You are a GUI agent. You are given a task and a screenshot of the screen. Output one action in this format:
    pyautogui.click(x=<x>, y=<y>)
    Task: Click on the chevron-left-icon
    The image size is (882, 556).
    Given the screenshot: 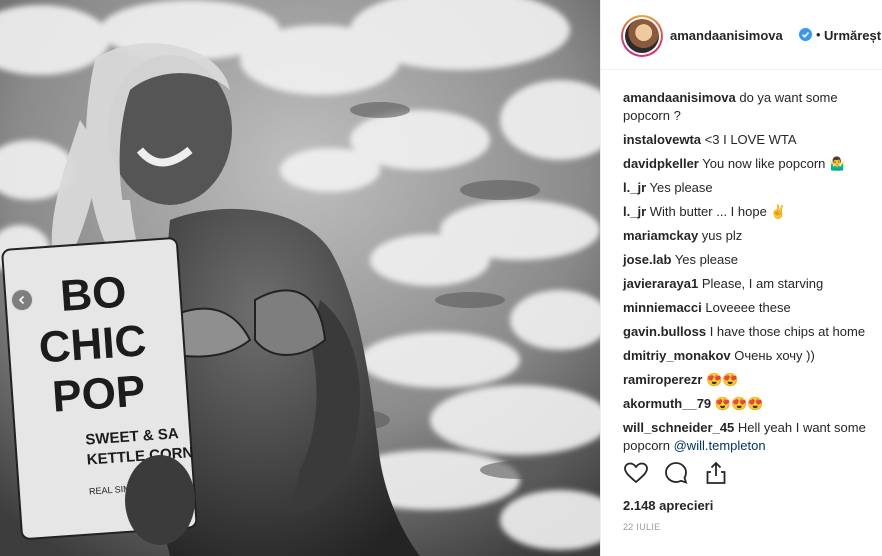 What is the action you would take?
    pyautogui.click(x=21, y=300)
    